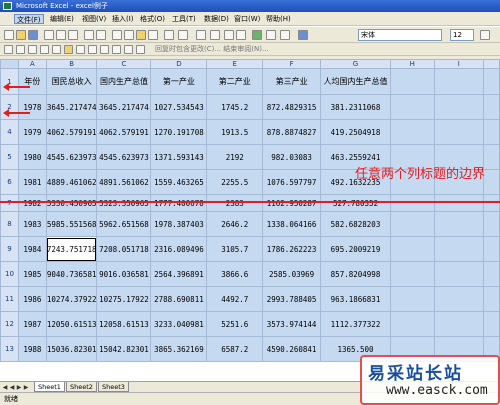 The width and height of the screenshot is (500, 405). What do you see at coordinates (71, 324) in the screenshot?
I see `cell: 12050.61513` at bounding box center [71, 324].